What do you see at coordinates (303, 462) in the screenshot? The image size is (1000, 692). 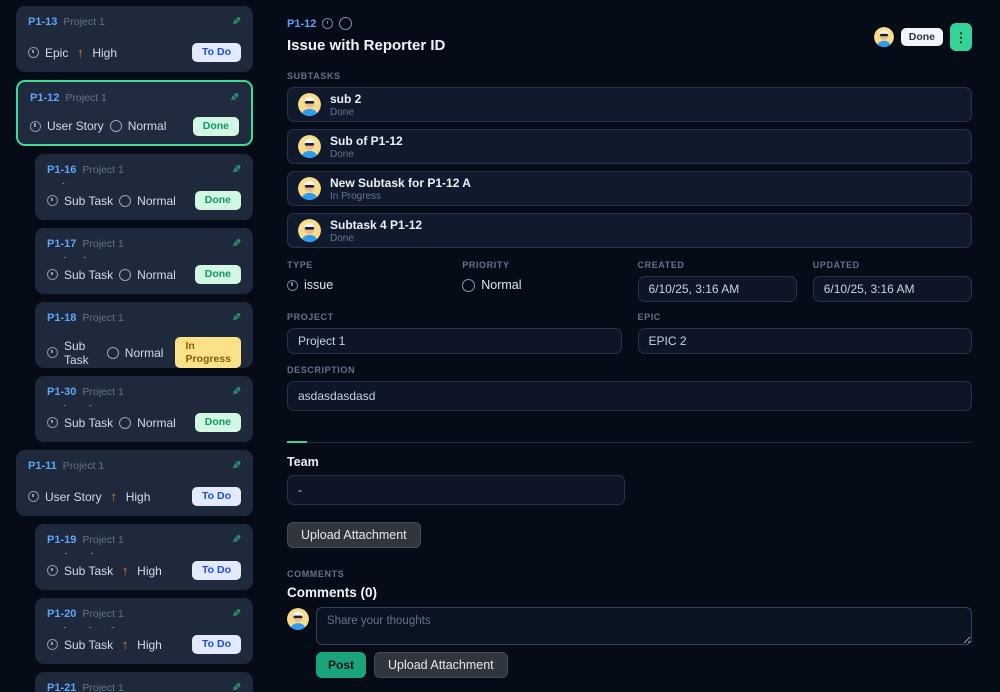 I see `team-field-label: Team` at bounding box center [303, 462].